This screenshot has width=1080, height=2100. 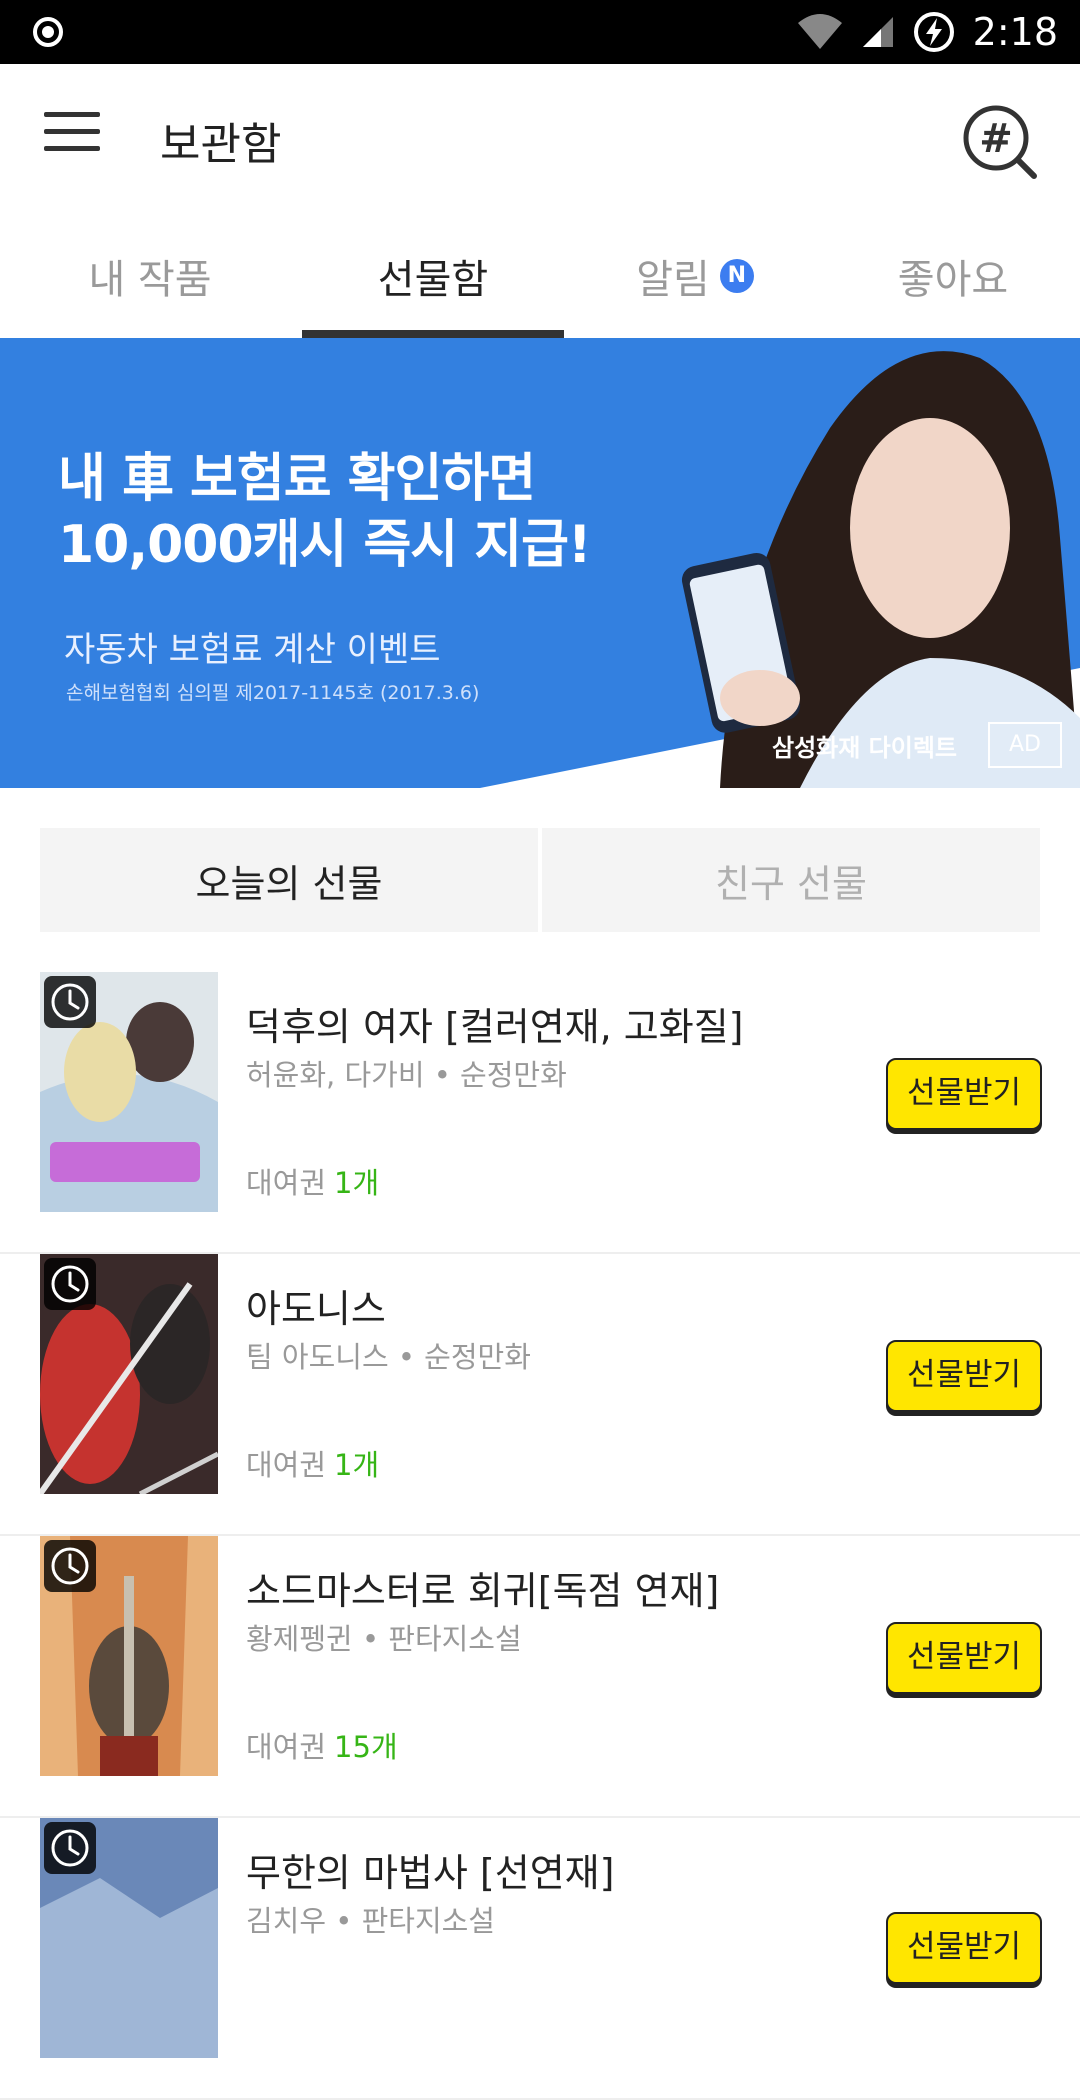 I want to click on item-meta: 김치우 • 판타지소설, so click(x=370, y=1921).